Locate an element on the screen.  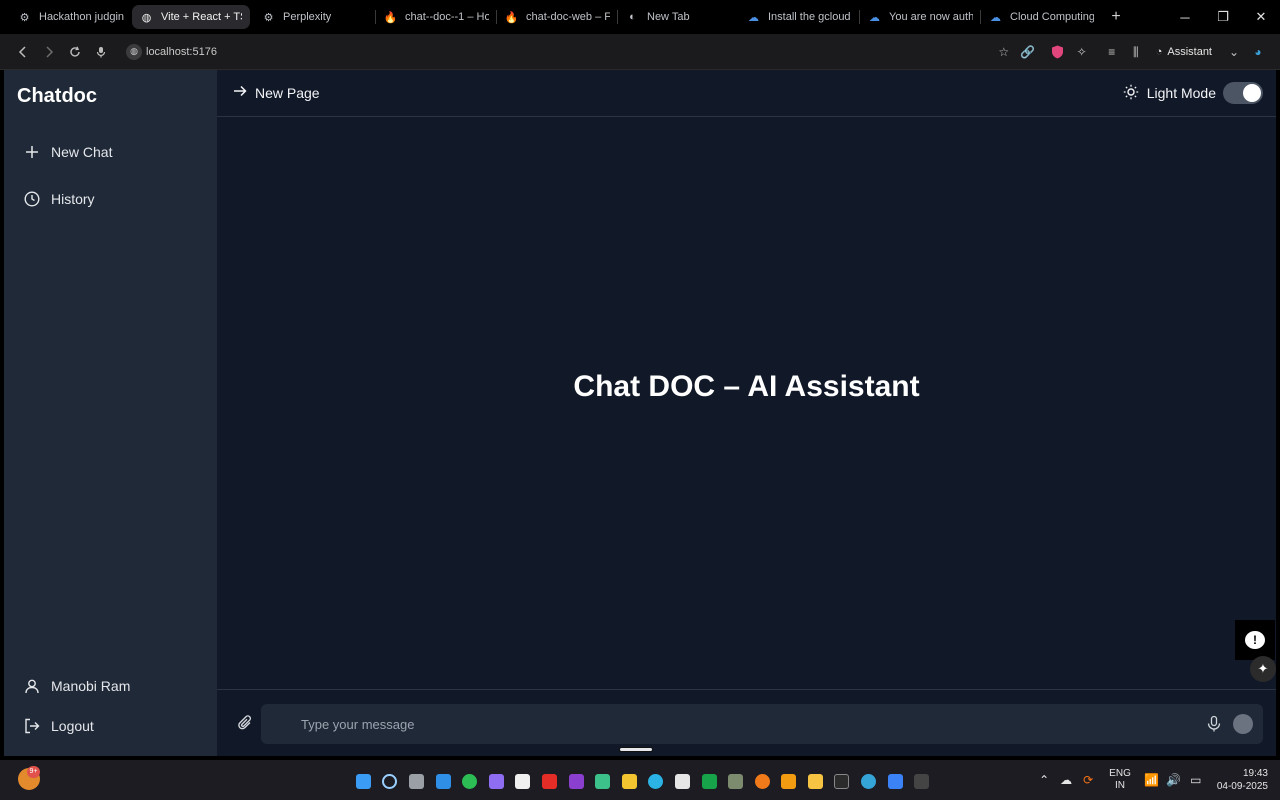
file-explorer-icon is located at coordinates (815, 781).